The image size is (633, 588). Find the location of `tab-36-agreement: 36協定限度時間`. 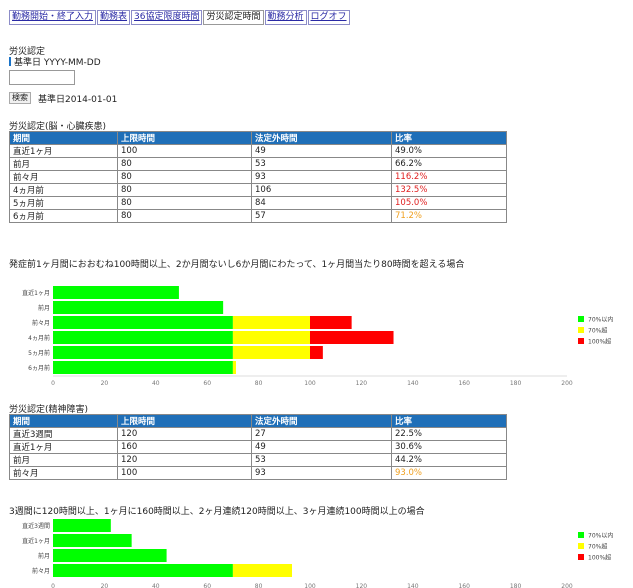

tab-36-agreement: 36協定限度時間 is located at coordinates (167, 17).